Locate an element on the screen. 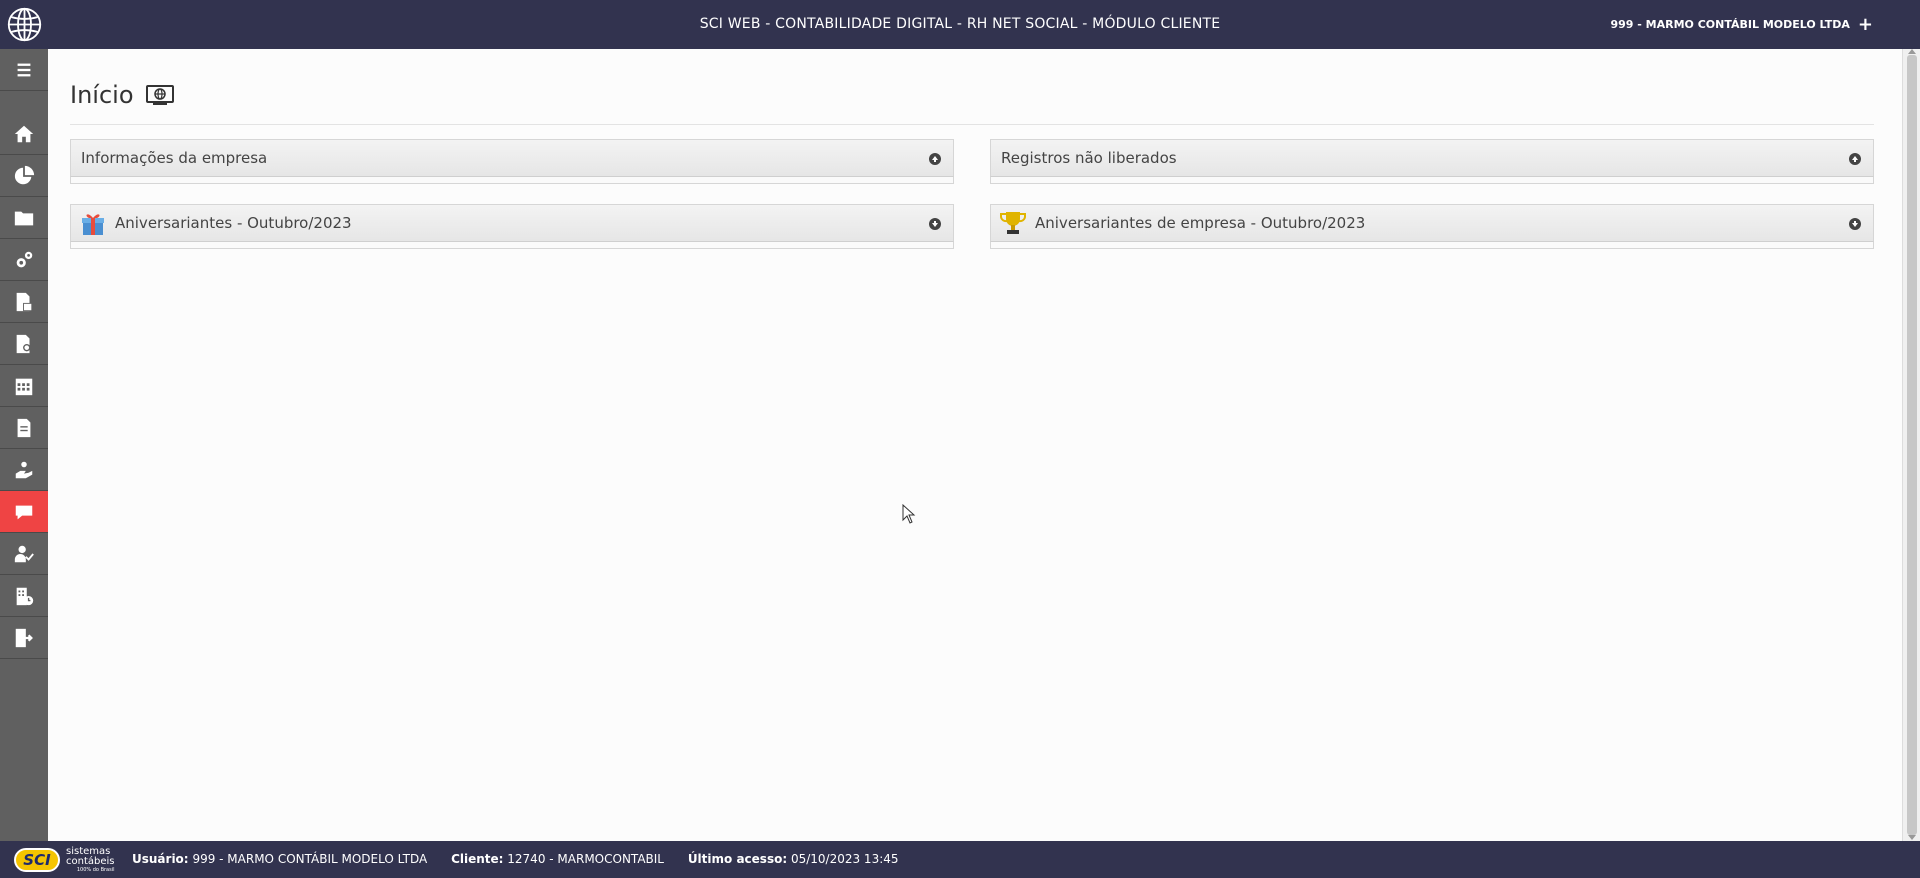 This screenshot has width=1920, height=878. chat-icon is located at coordinates (24, 512).